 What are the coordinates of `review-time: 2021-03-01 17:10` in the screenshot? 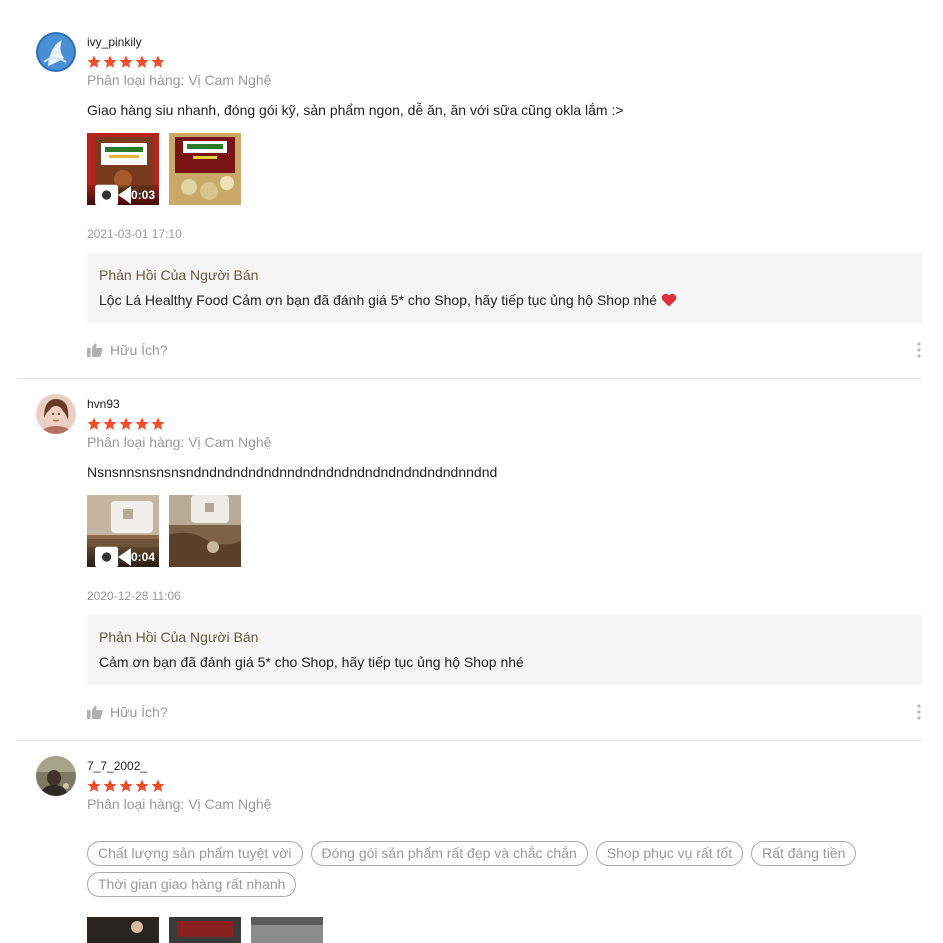 It's located at (134, 234).